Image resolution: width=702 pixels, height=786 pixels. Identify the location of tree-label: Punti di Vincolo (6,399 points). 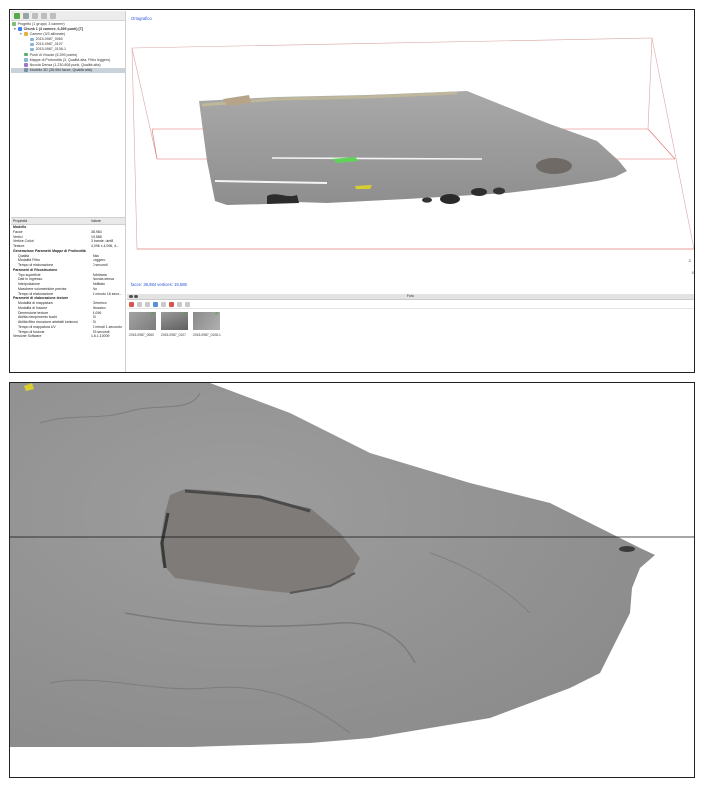
(53, 54).